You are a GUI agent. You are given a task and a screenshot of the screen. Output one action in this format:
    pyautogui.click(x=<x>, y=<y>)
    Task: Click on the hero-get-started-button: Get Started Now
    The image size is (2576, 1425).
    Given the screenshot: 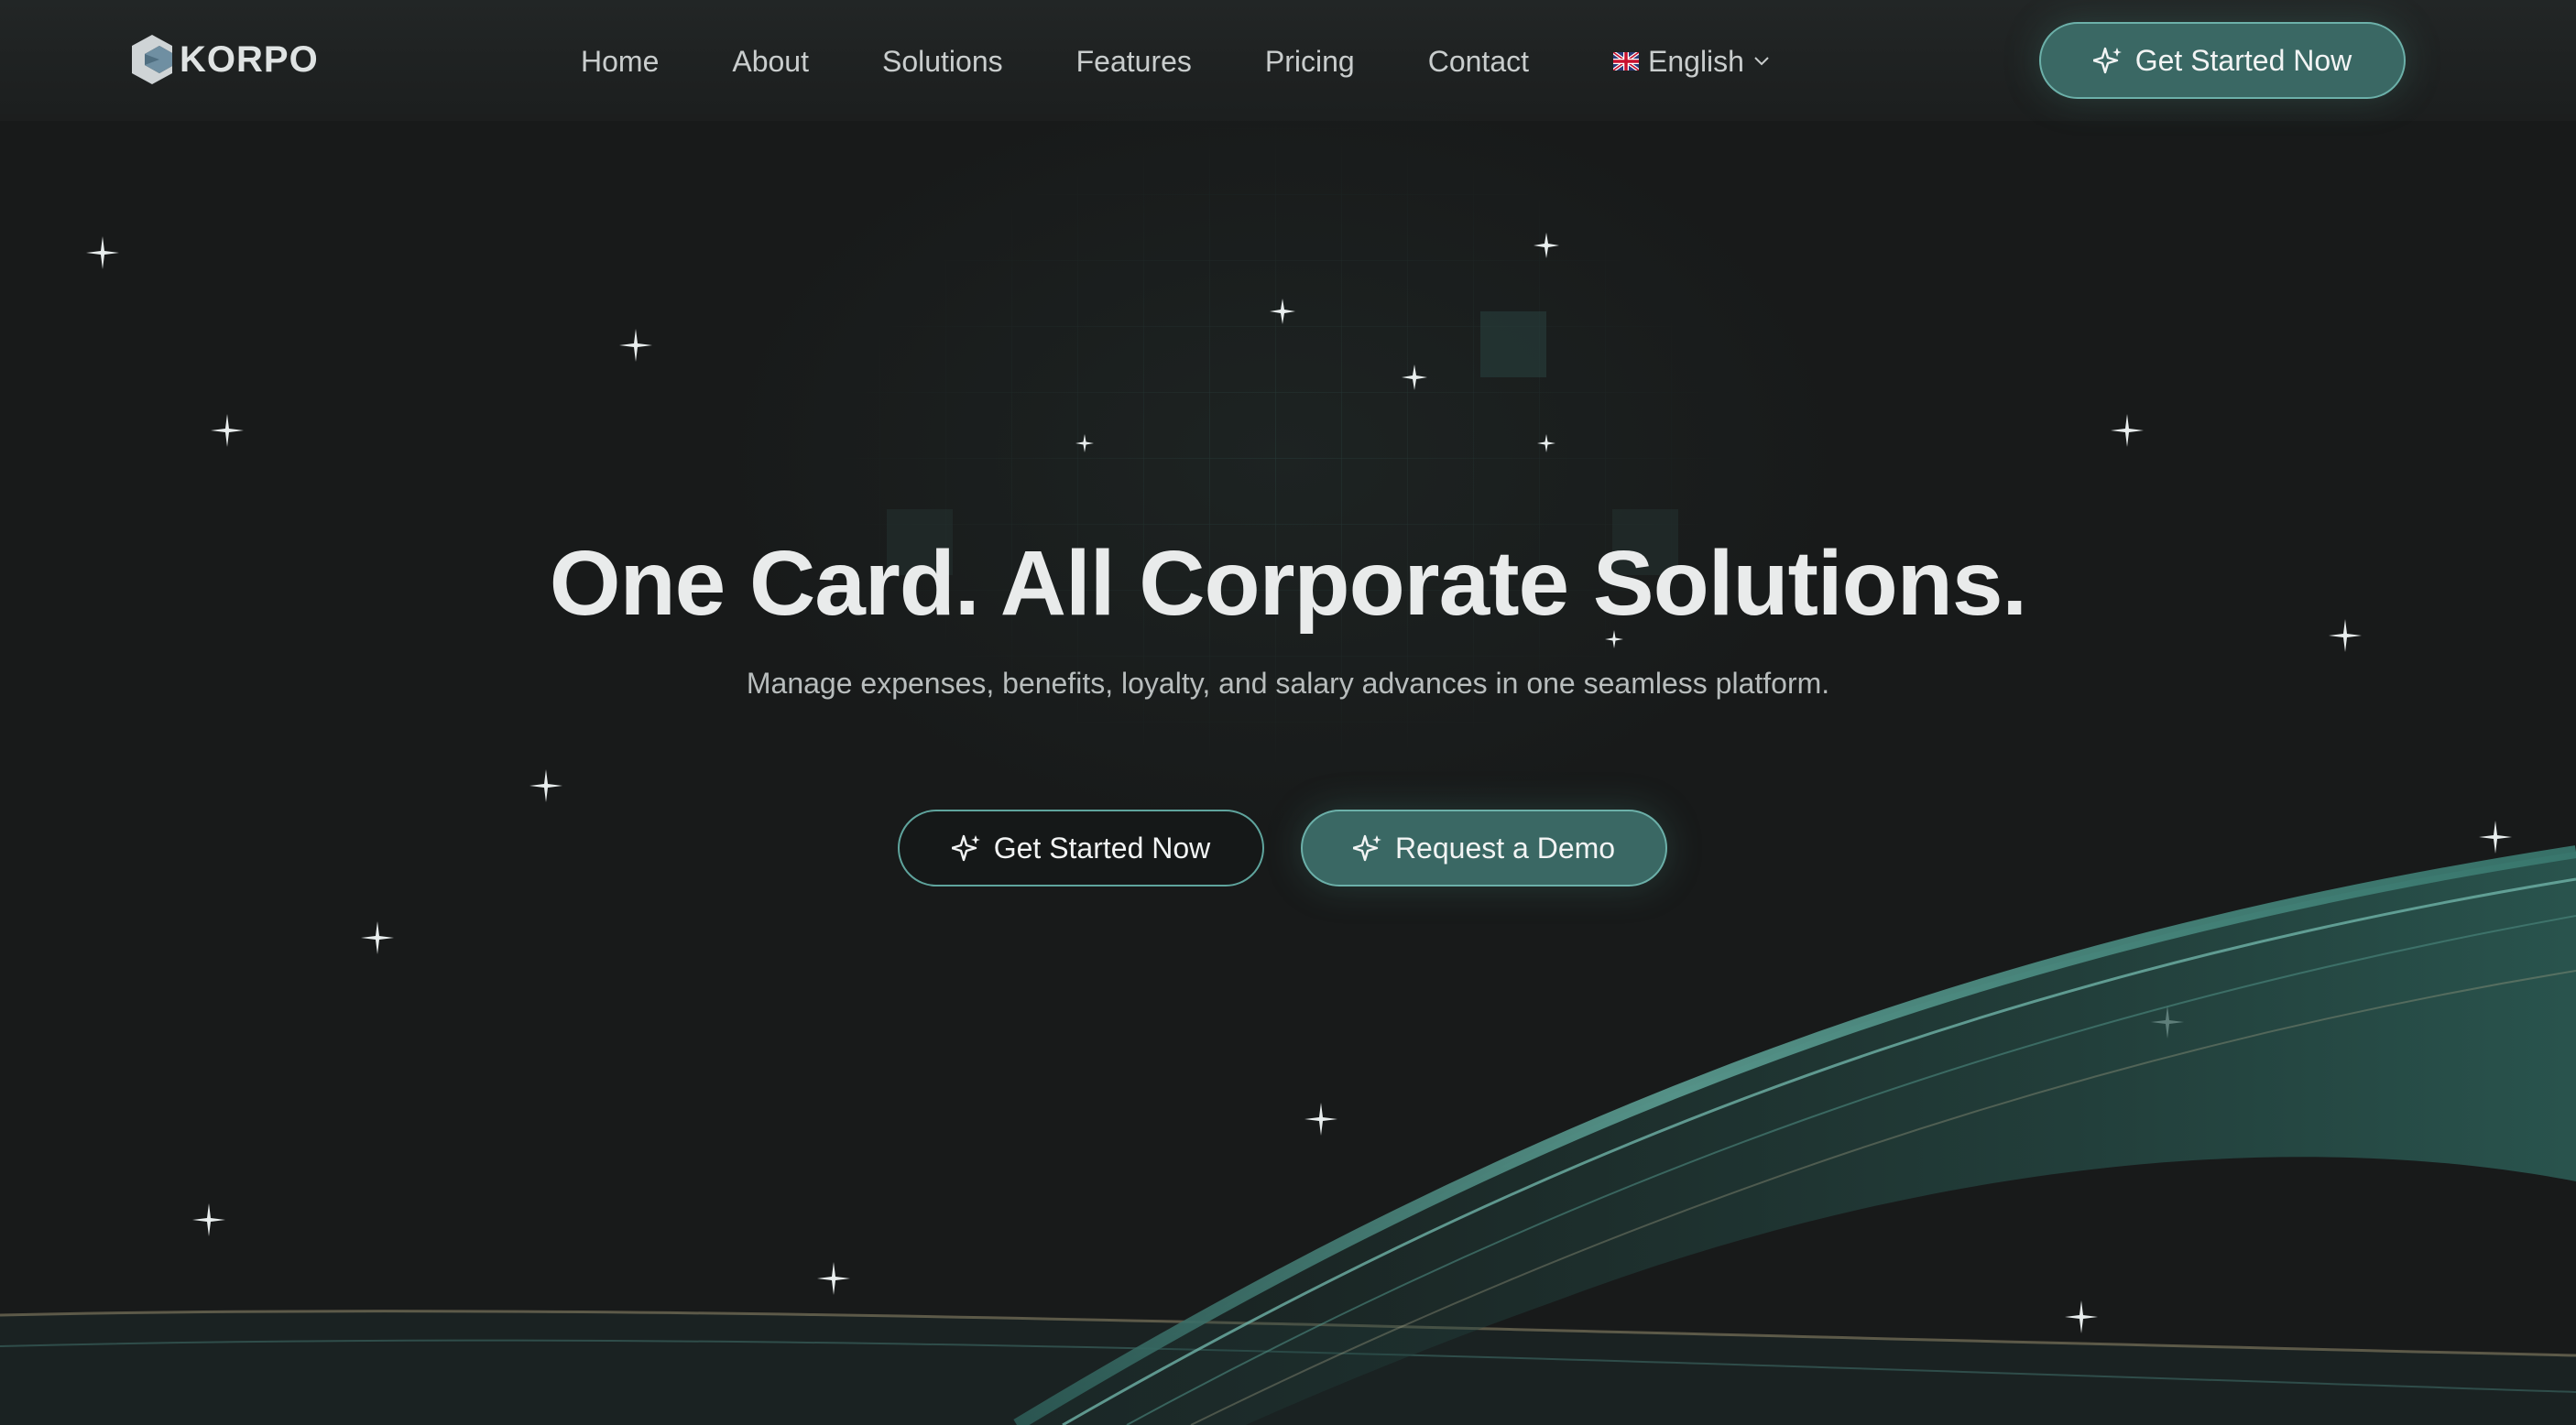 What is the action you would take?
    pyautogui.click(x=1081, y=848)
    